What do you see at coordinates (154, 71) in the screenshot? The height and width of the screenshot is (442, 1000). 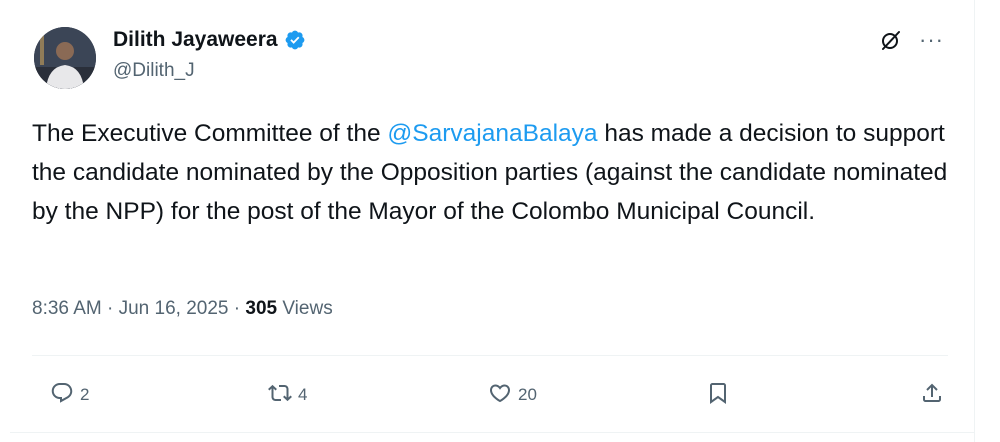 I see `author-handle: @Dilith_J` at bounding box center [154, 71].